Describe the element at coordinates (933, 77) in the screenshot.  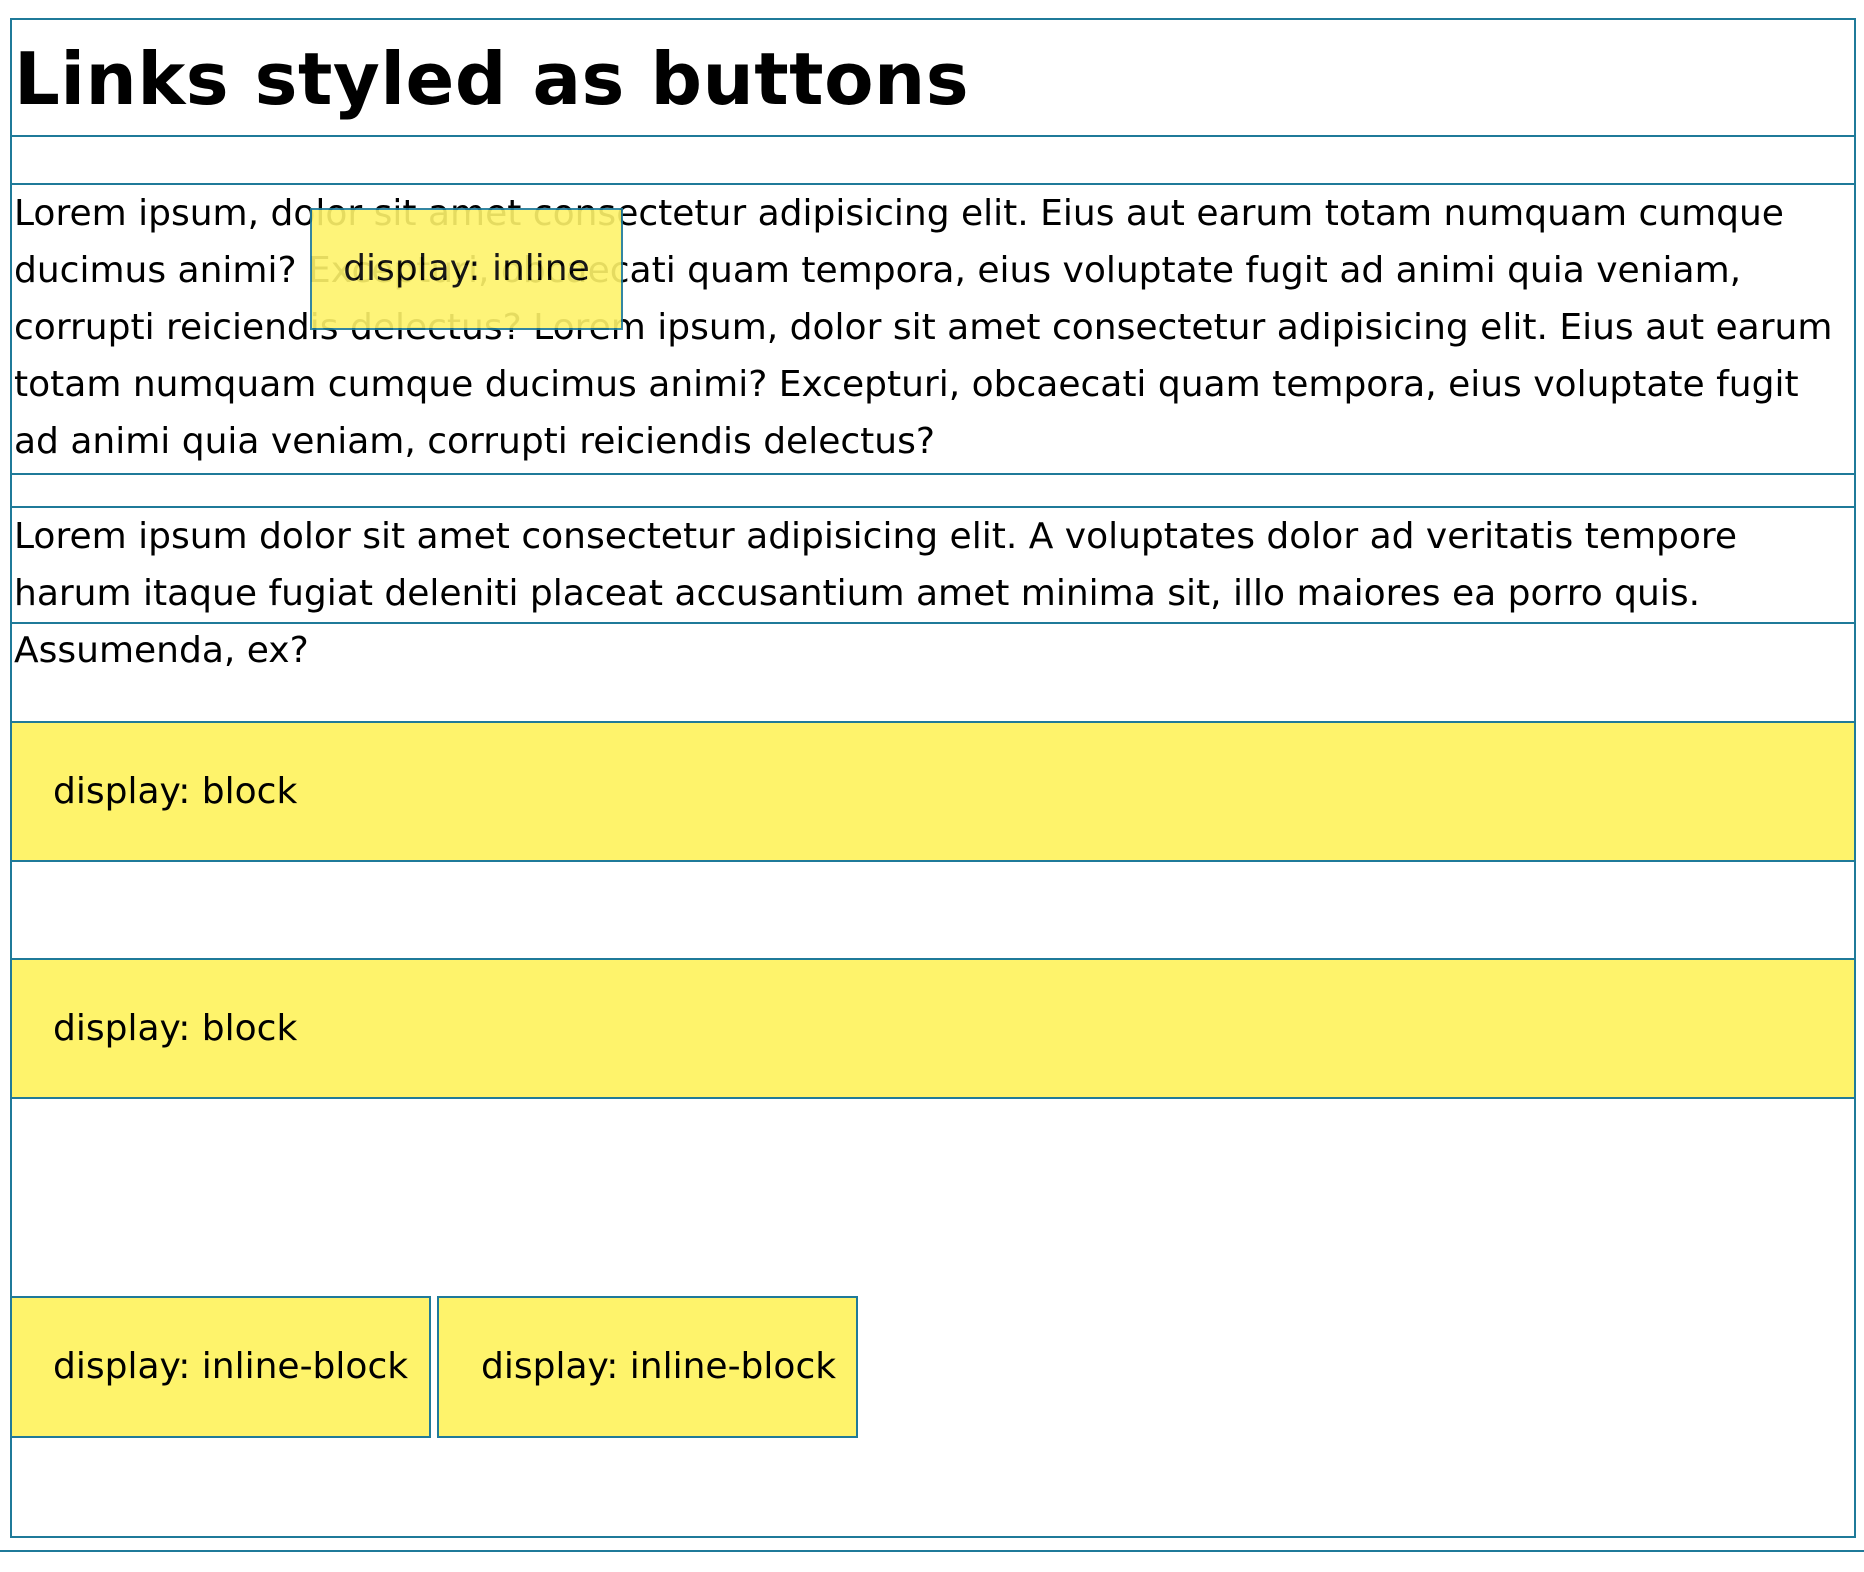
I see `page-title: Links styled as buttons` at that location.